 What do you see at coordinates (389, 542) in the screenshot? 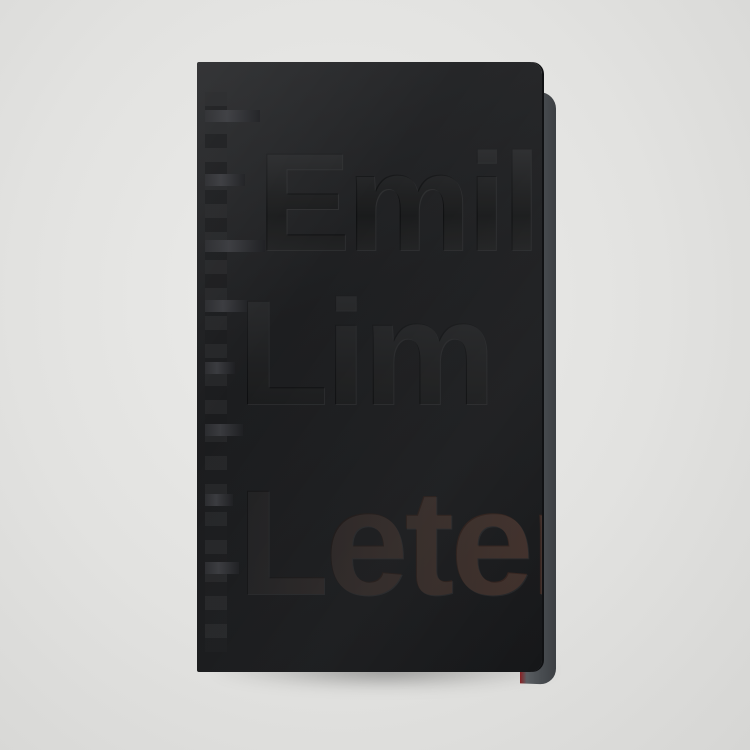
I see `cover-word-3: Leter` at bounding box center [389, 542].